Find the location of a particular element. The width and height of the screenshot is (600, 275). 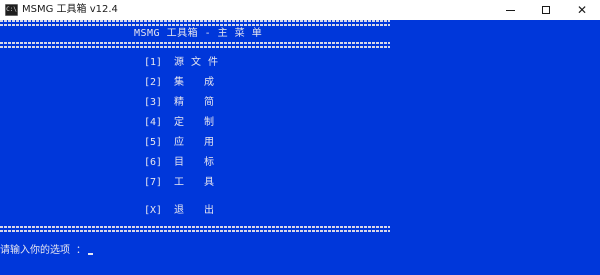

window-title: MSMG 工具箱 v12.4 is located at coordinates (70, 9).